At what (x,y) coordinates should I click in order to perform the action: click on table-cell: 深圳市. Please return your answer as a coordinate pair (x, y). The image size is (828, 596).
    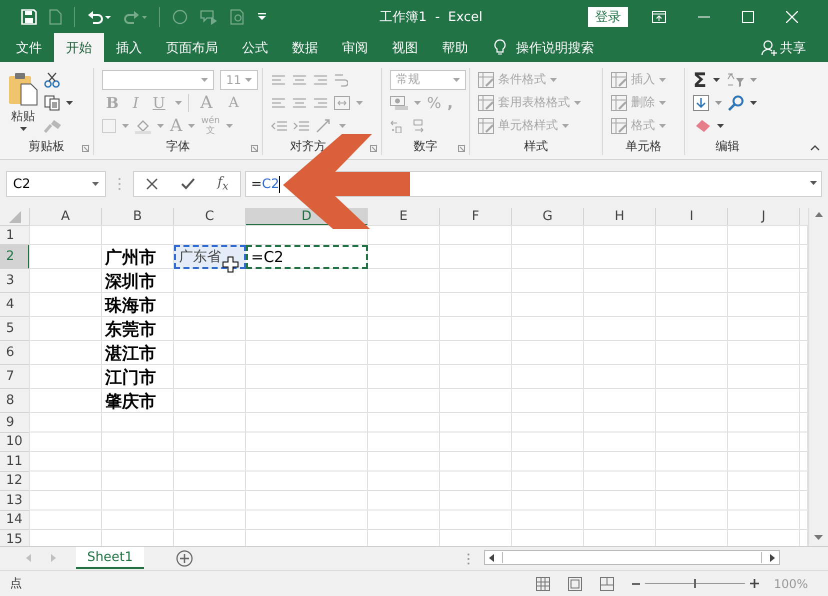
    Looking at the image, I should click on (138, 281).